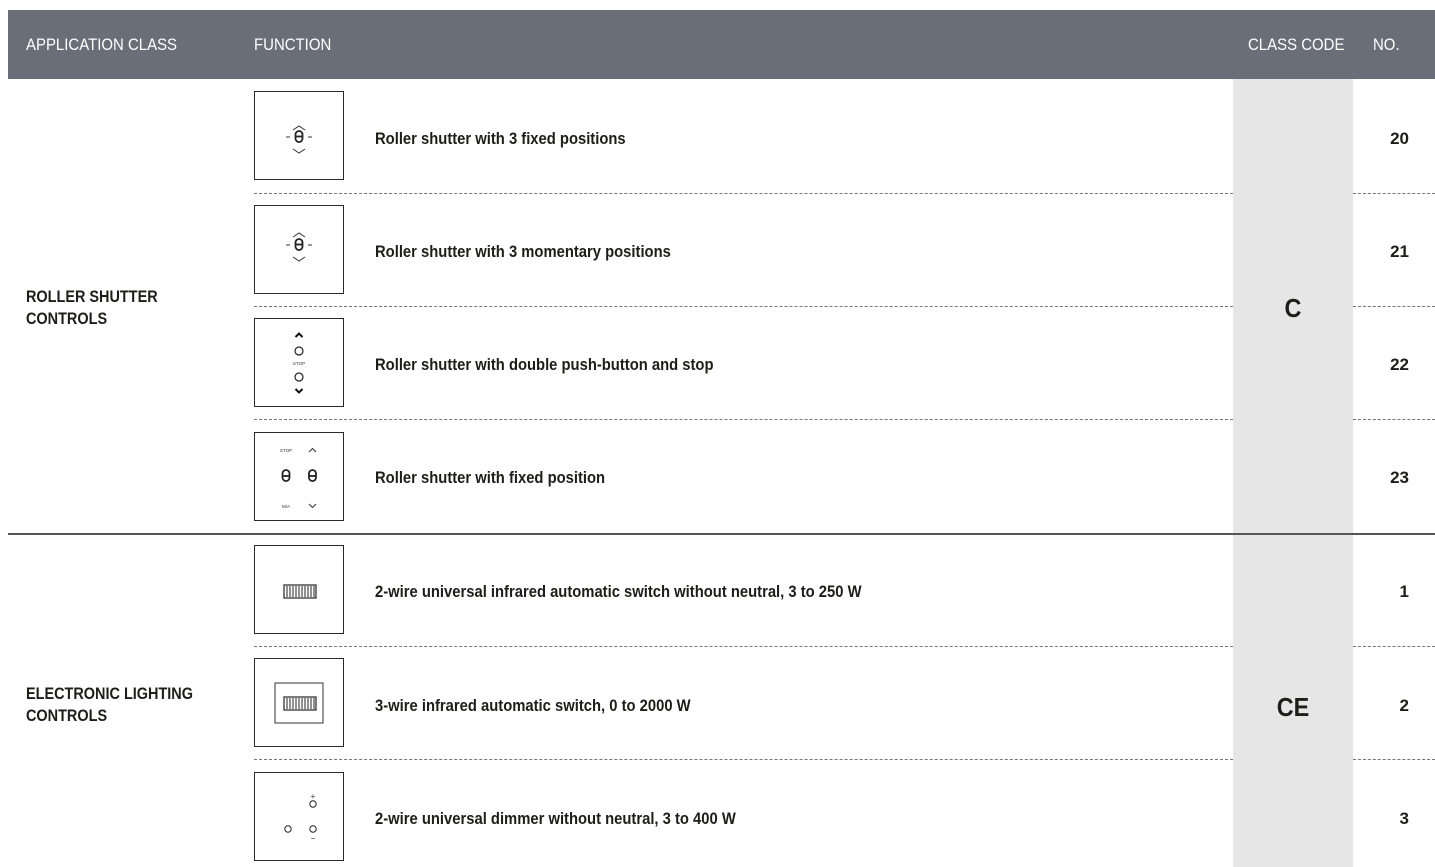  Describe the element at coordinates (92, 307) in the screenshot. I see `application-class-roller-shutter: ROLLER SHUTTER CONTROLS` at that location.